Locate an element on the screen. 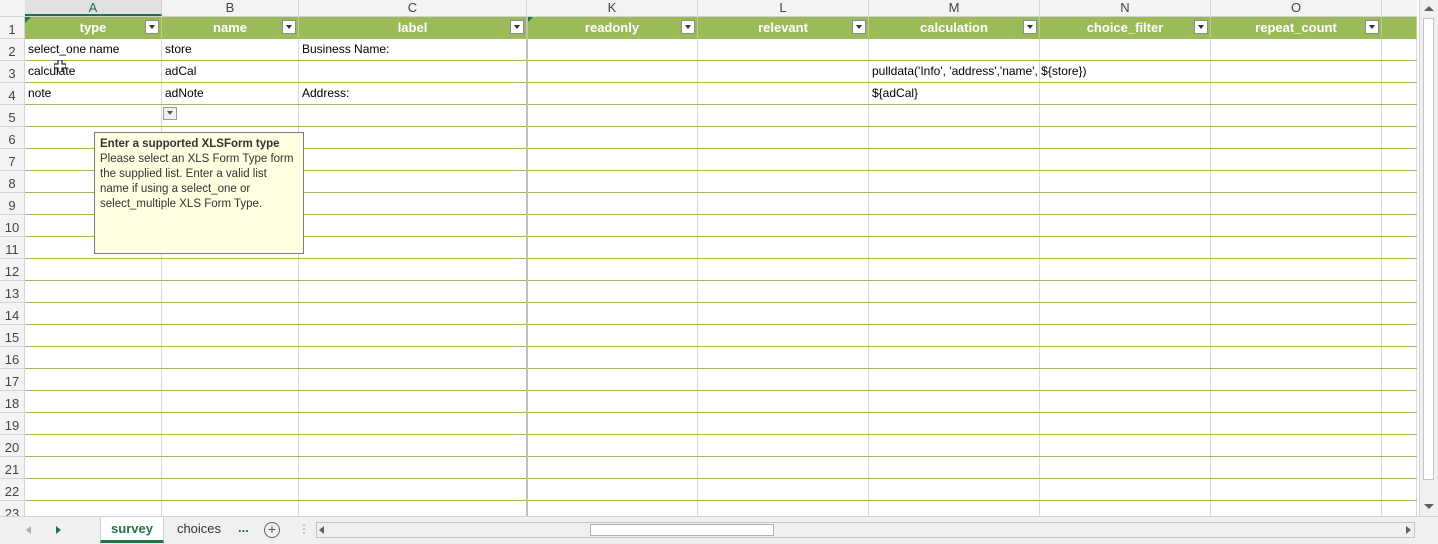  row-number: 15 is located at coordinates (12, 336).